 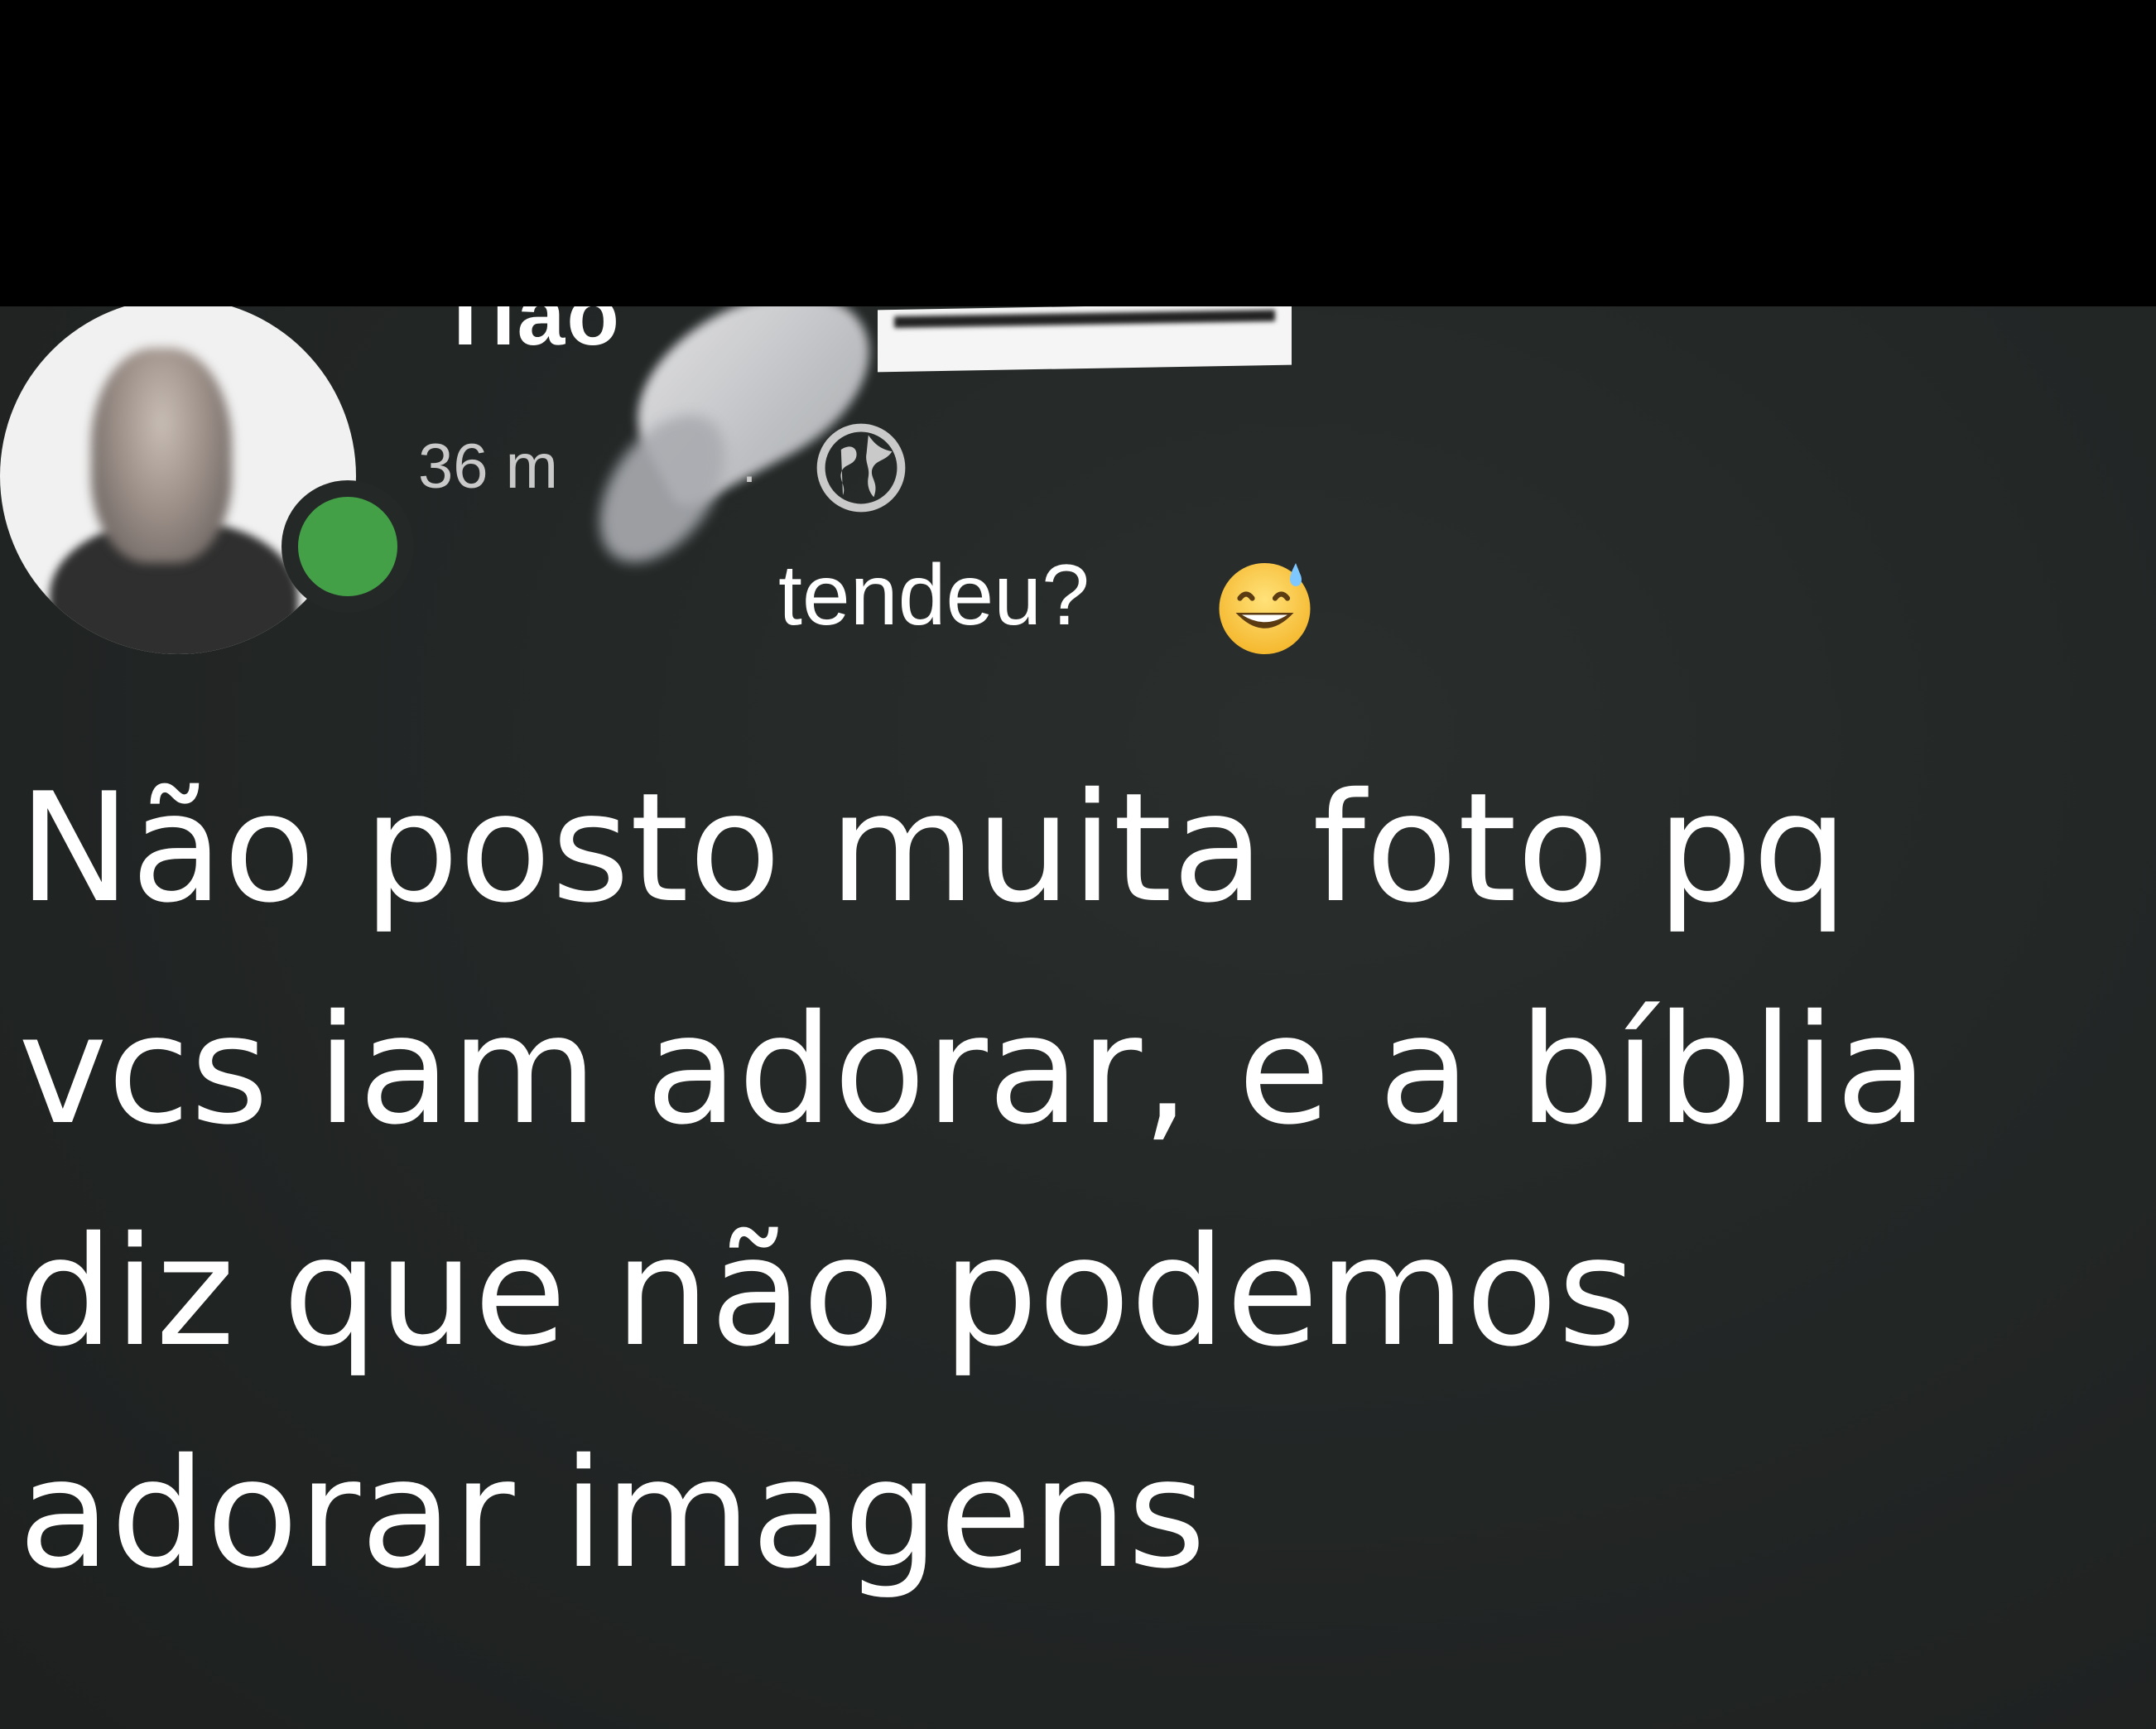 What do you see at coordinates (488, 467) in the screenshot?
I see `post-timestamp: 36 m` at bounding box center [488, 467].